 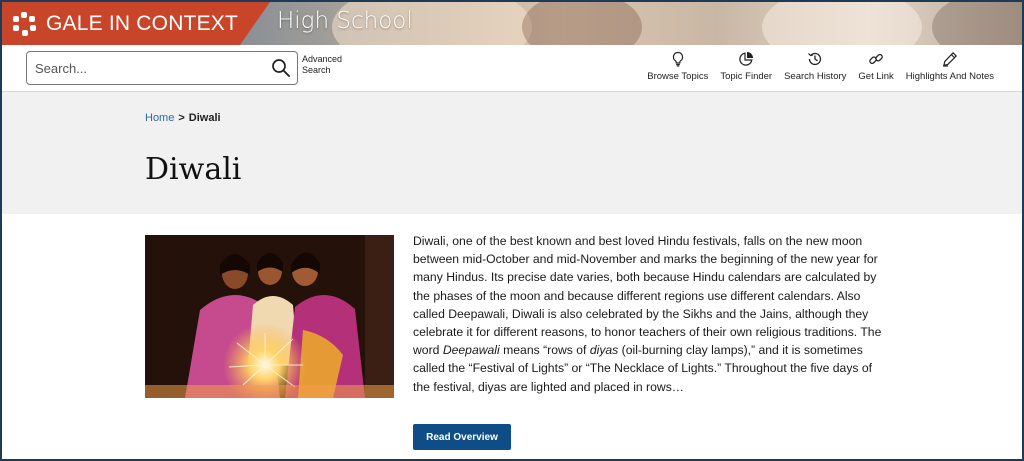 I want to click on browse-topics-button: Browse Topics, so click(x=677, y=66).